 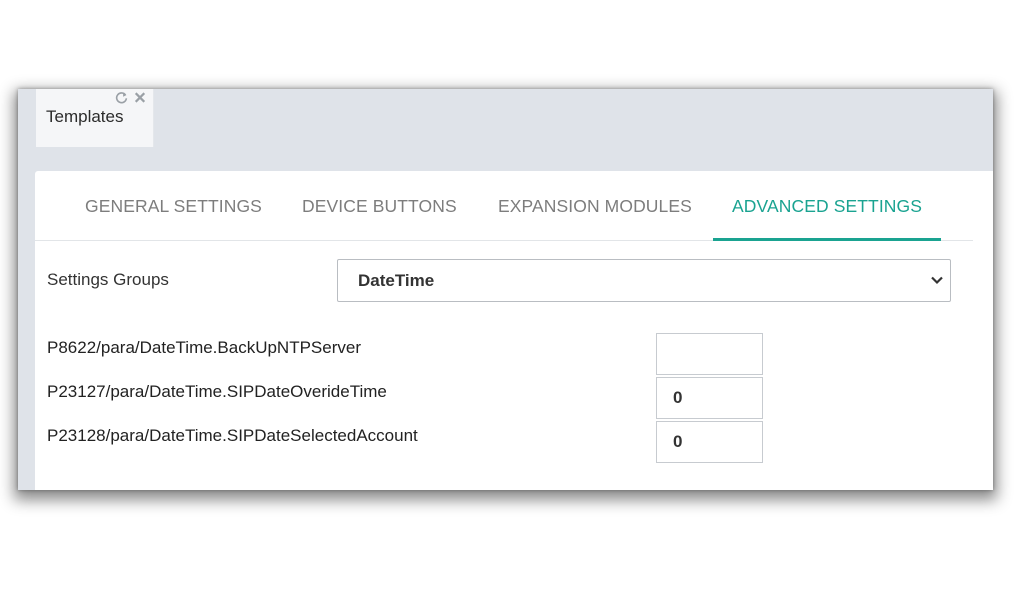 I want to click on tab-advanced-settings: ADVANCED SETTINGS, so click(x=827, y=206).